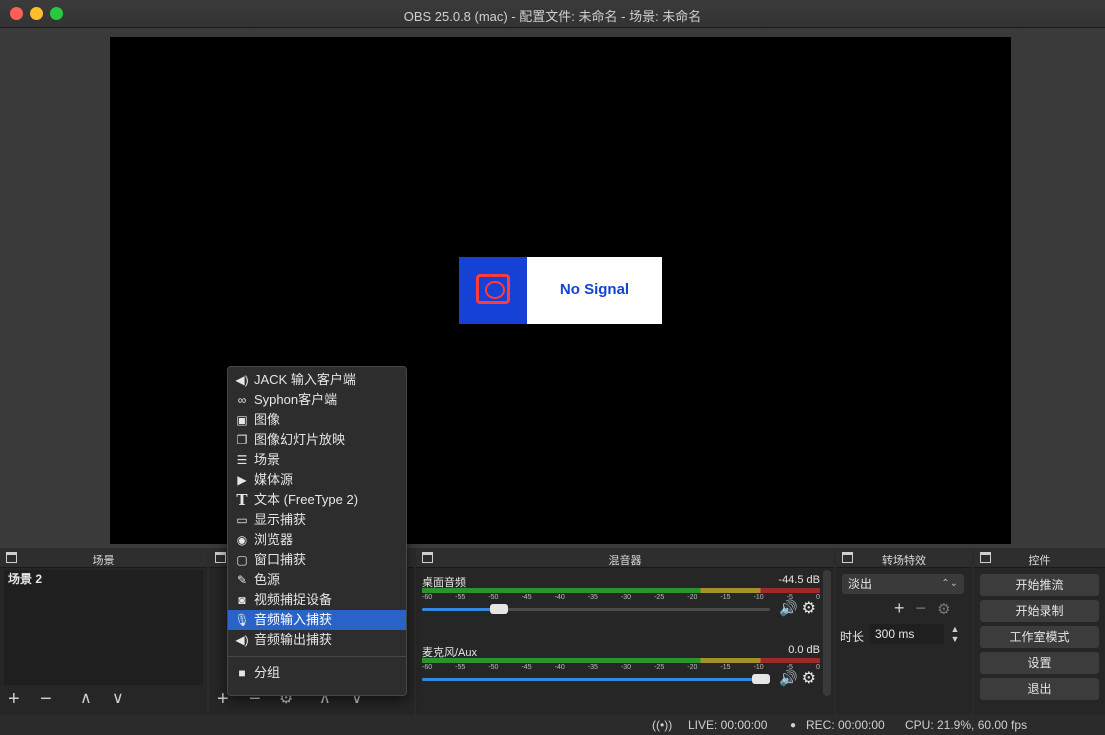  Describe the element at coordinates (317, 420) in the screenshot. I see `menu-item-image: ▣ 图像` at that location.